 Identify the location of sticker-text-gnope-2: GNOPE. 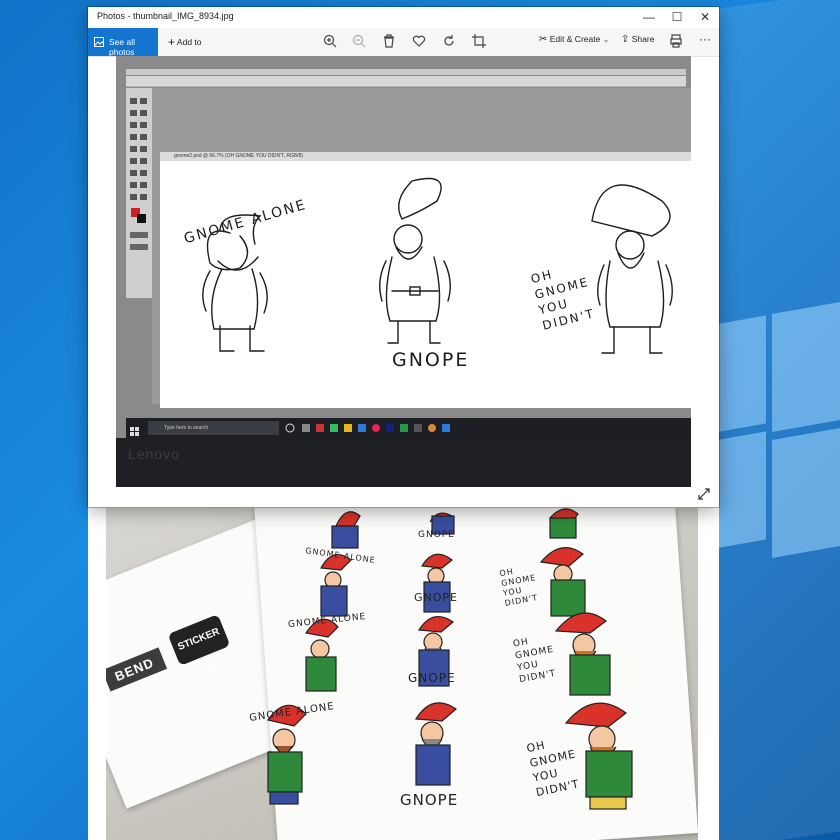
(436, 597).